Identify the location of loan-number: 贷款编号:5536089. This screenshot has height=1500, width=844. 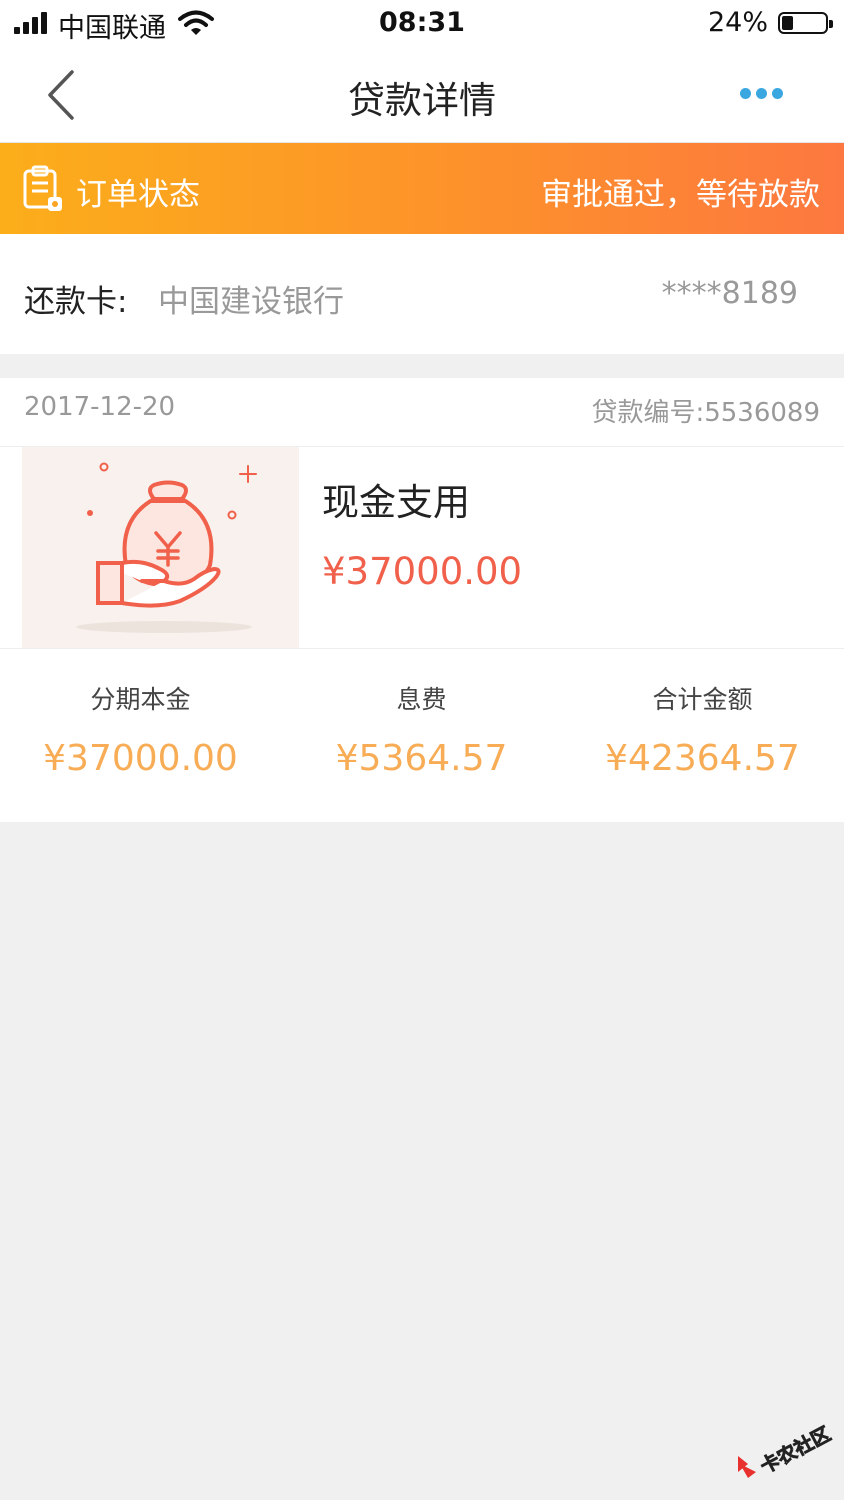
(705, 413).